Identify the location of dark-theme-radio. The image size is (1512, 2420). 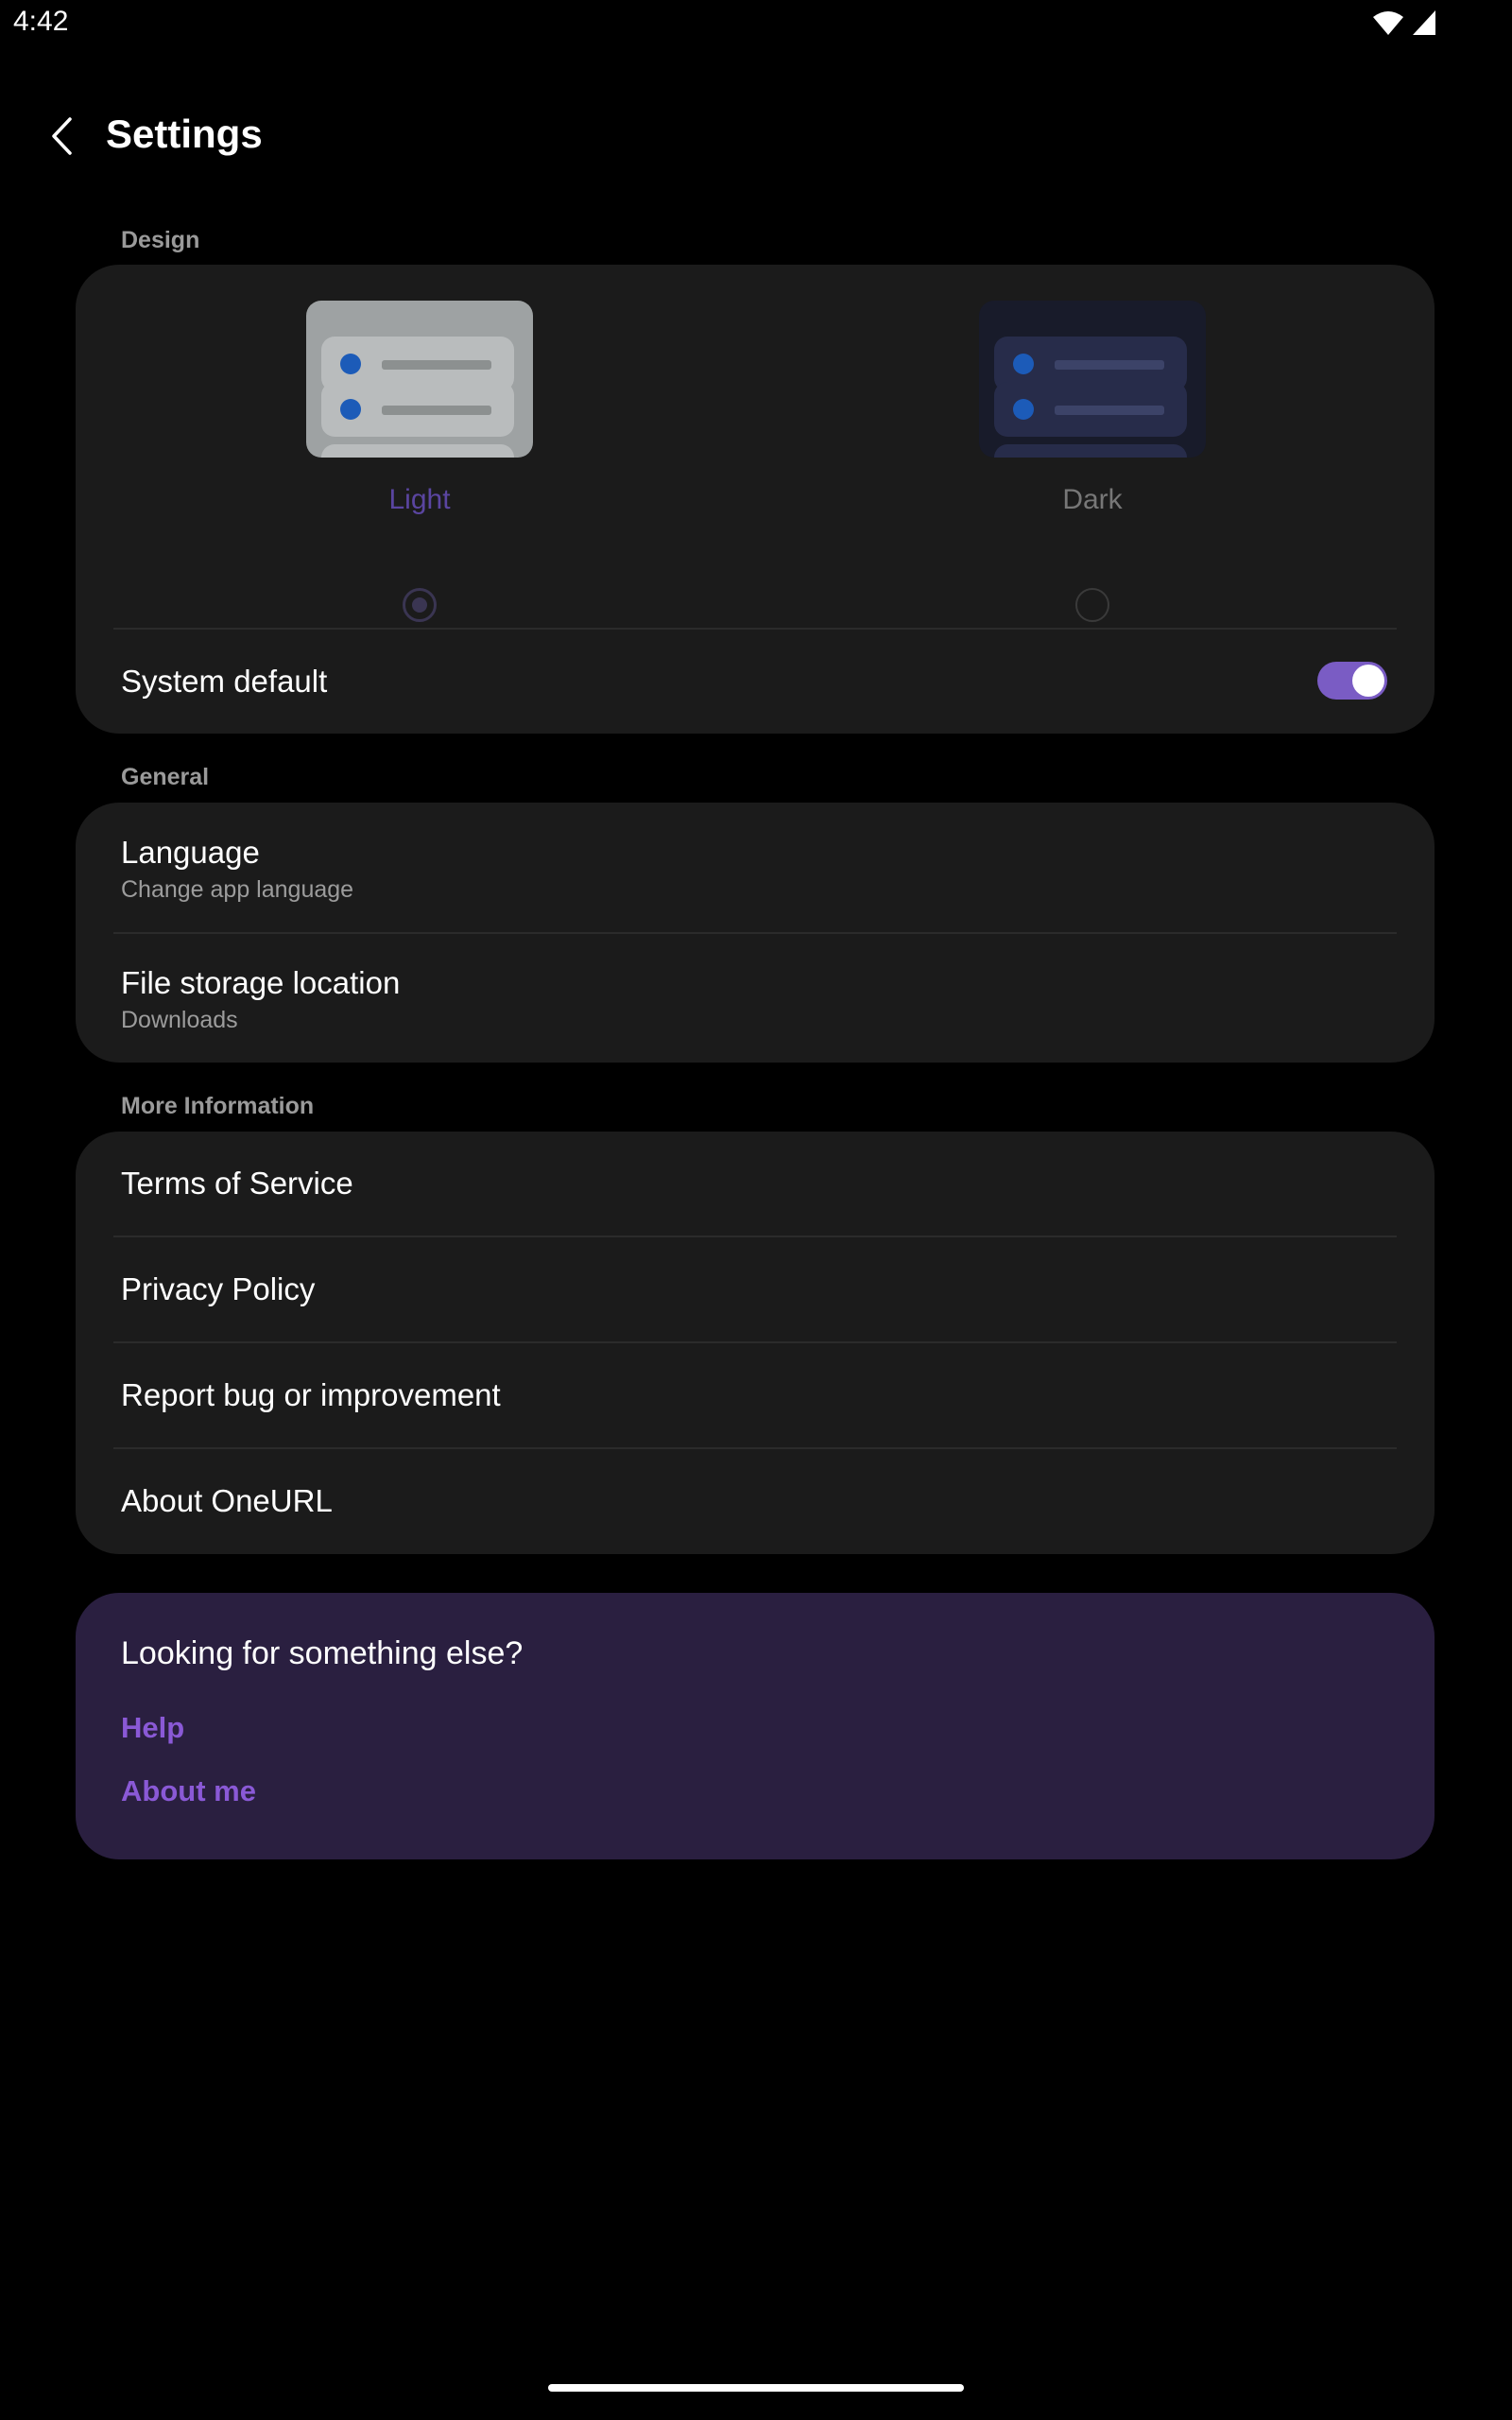
(1092, 605).